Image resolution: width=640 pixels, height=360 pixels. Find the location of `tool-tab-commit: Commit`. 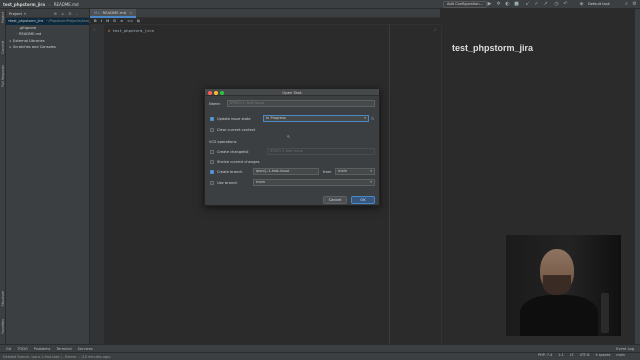

tool-tab-commit: Commit is located at coordinates (3, 47).